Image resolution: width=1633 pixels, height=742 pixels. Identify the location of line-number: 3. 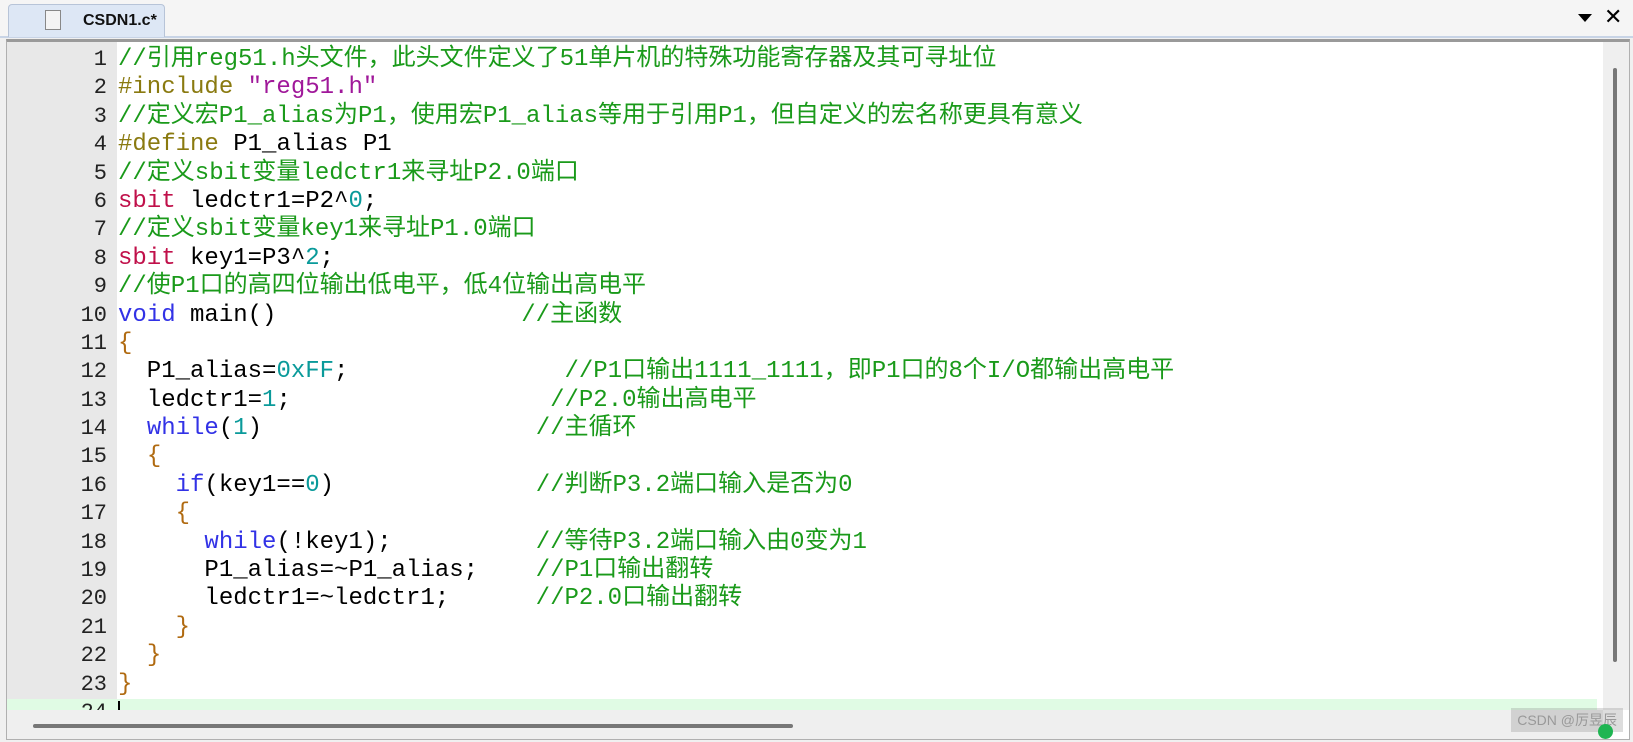
(100, 116).